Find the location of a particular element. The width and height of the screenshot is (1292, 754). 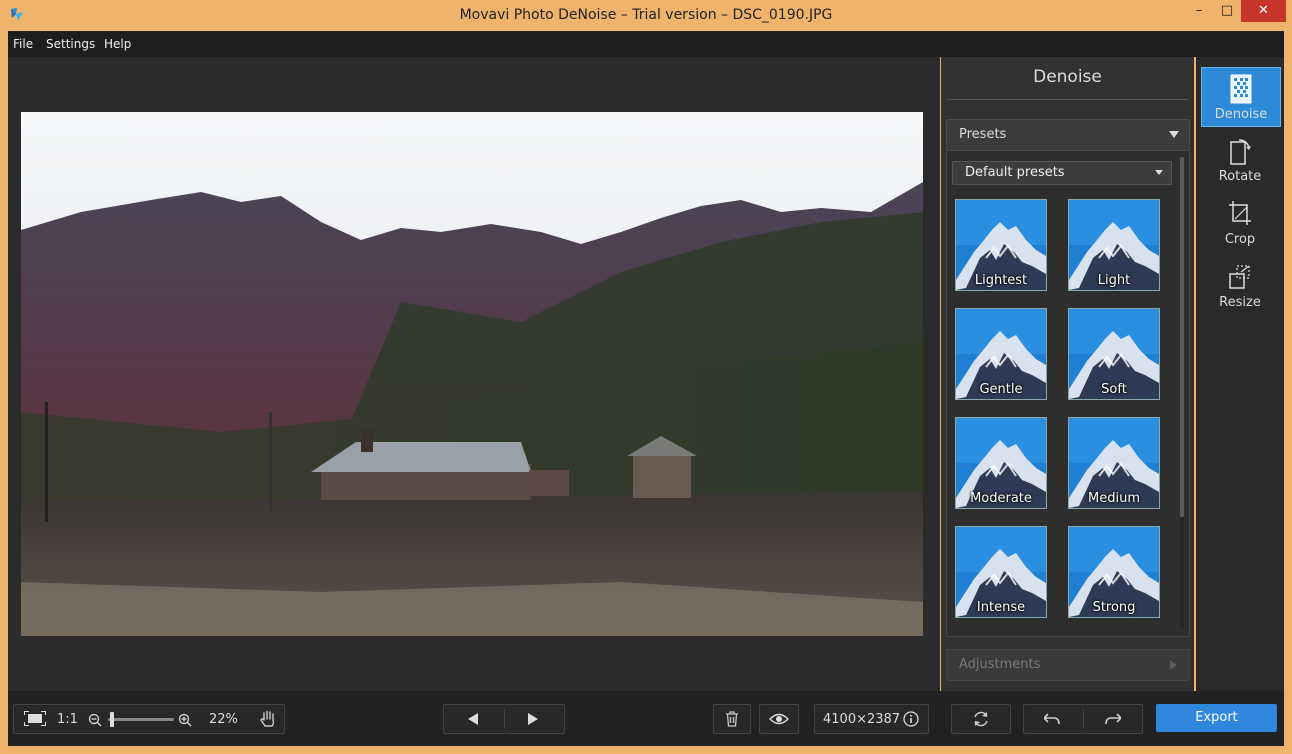

zoom-slider-handle is located at coordinates (111, 719).